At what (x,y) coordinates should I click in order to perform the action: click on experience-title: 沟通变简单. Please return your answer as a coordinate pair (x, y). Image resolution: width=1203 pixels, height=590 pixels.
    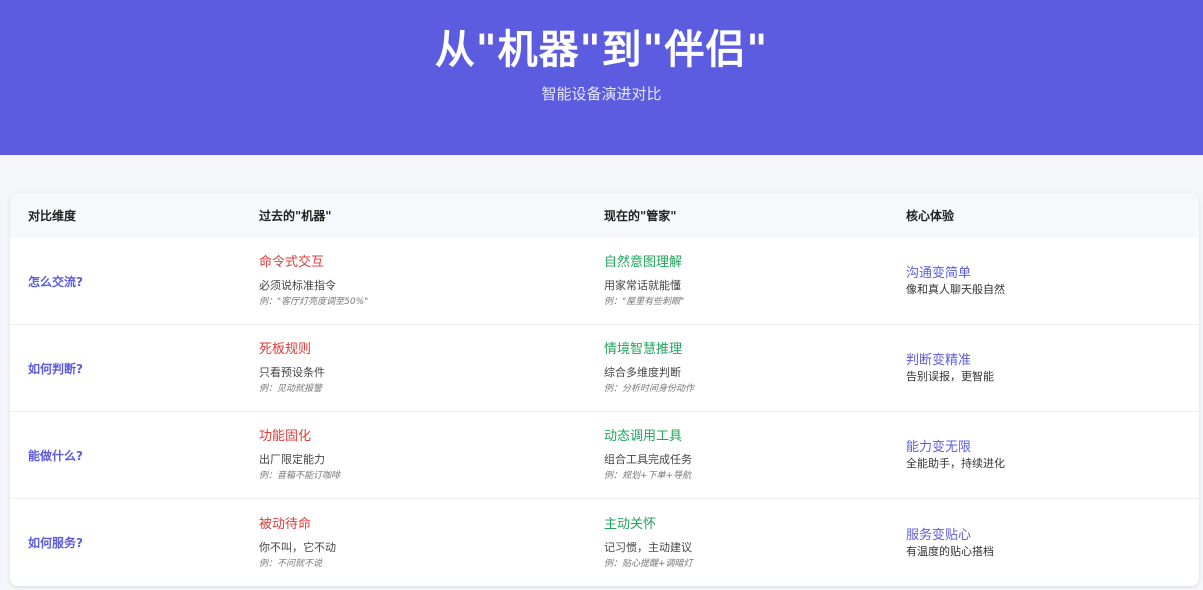
    Looking at the image, I should click on (939, 273).